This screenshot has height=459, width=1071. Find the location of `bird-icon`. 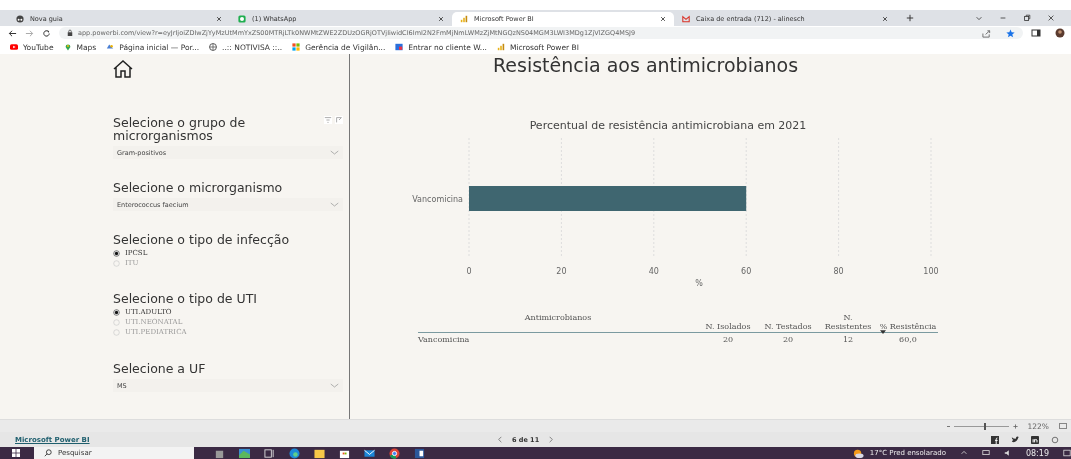

bird-icon is located at coordinates (1015, 439).